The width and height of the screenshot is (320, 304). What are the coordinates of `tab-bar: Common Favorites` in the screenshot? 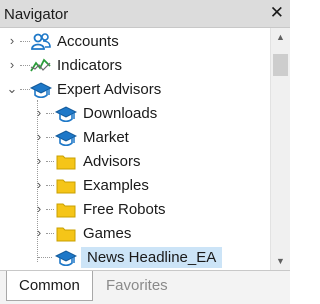 It's located at (145, 287).